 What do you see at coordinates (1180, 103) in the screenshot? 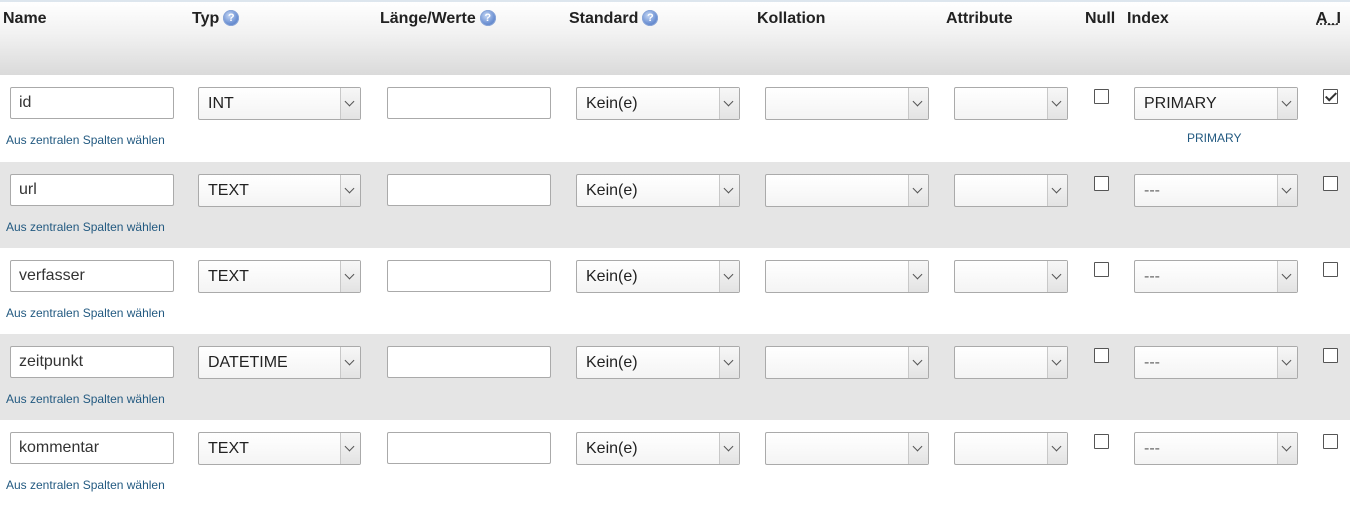
I see `index-value: PRIMARY` at bounding box center [1180, 103].